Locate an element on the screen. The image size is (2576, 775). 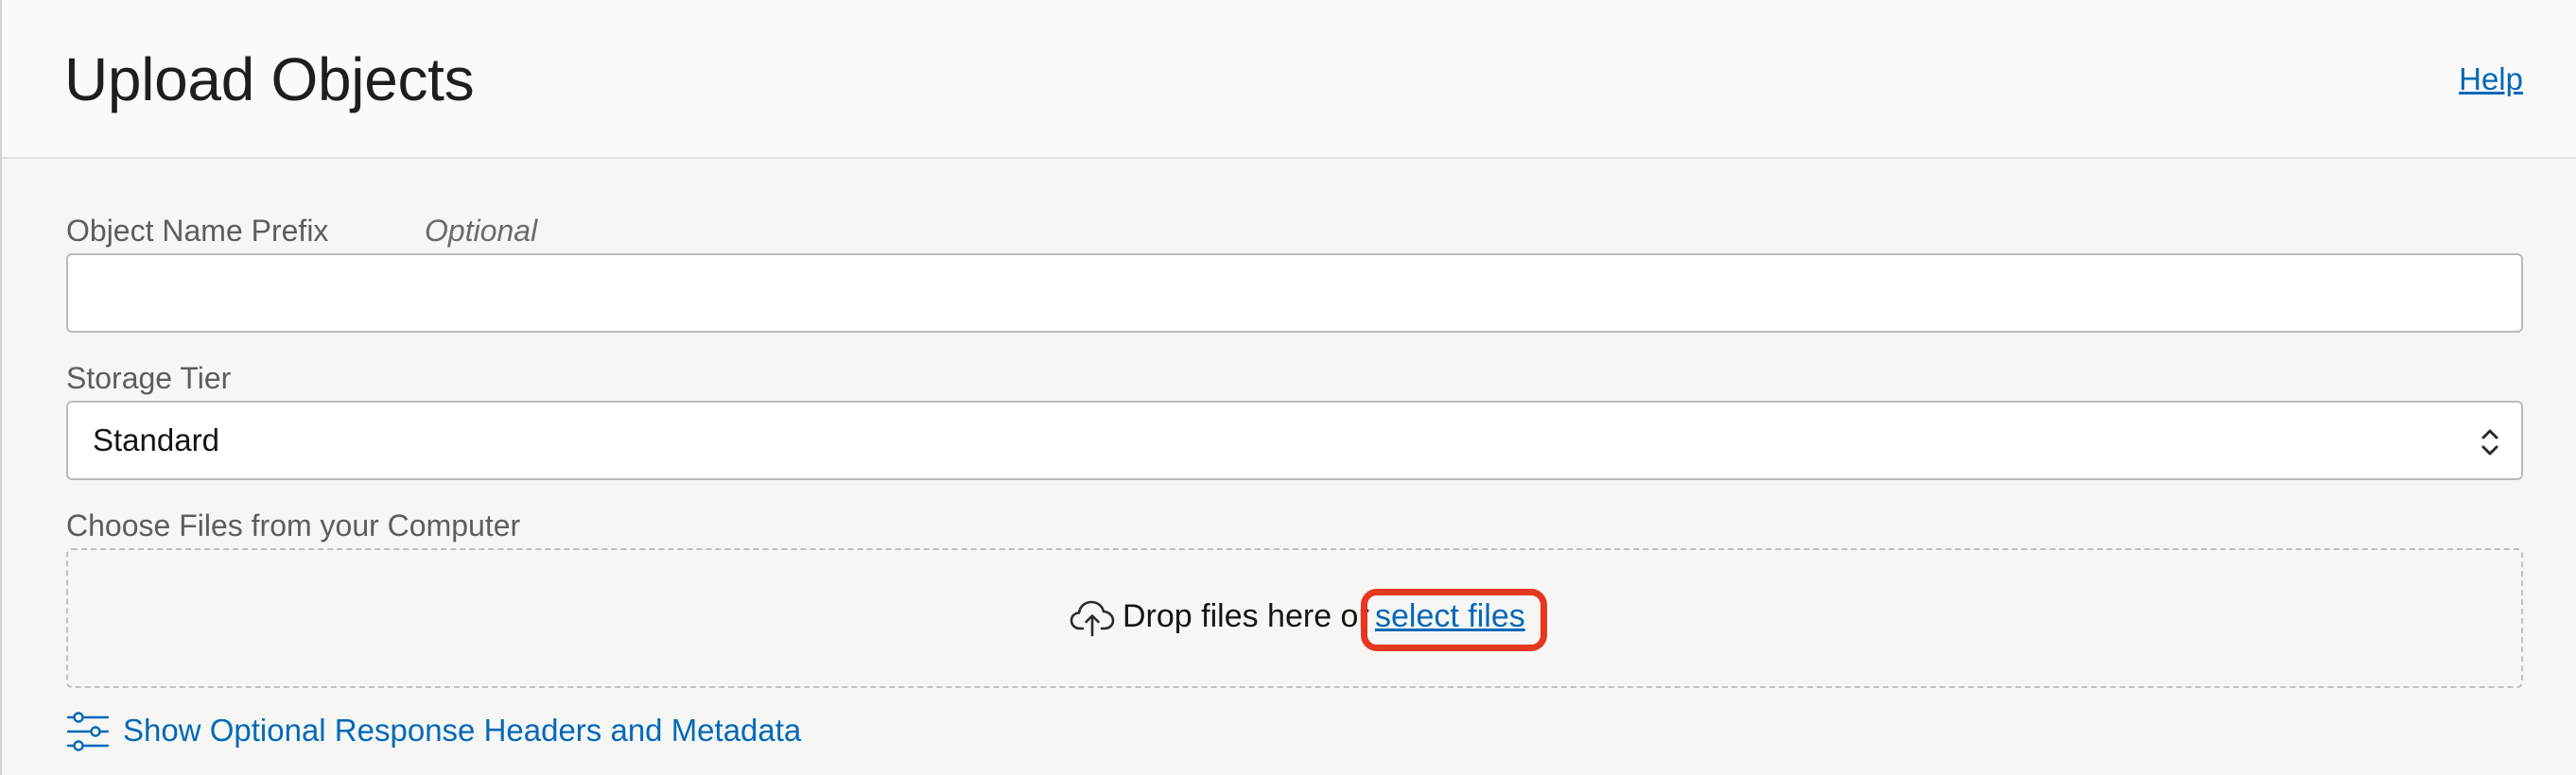
storage-tier-selected-value: Standard is located at coordinates (156, 439).